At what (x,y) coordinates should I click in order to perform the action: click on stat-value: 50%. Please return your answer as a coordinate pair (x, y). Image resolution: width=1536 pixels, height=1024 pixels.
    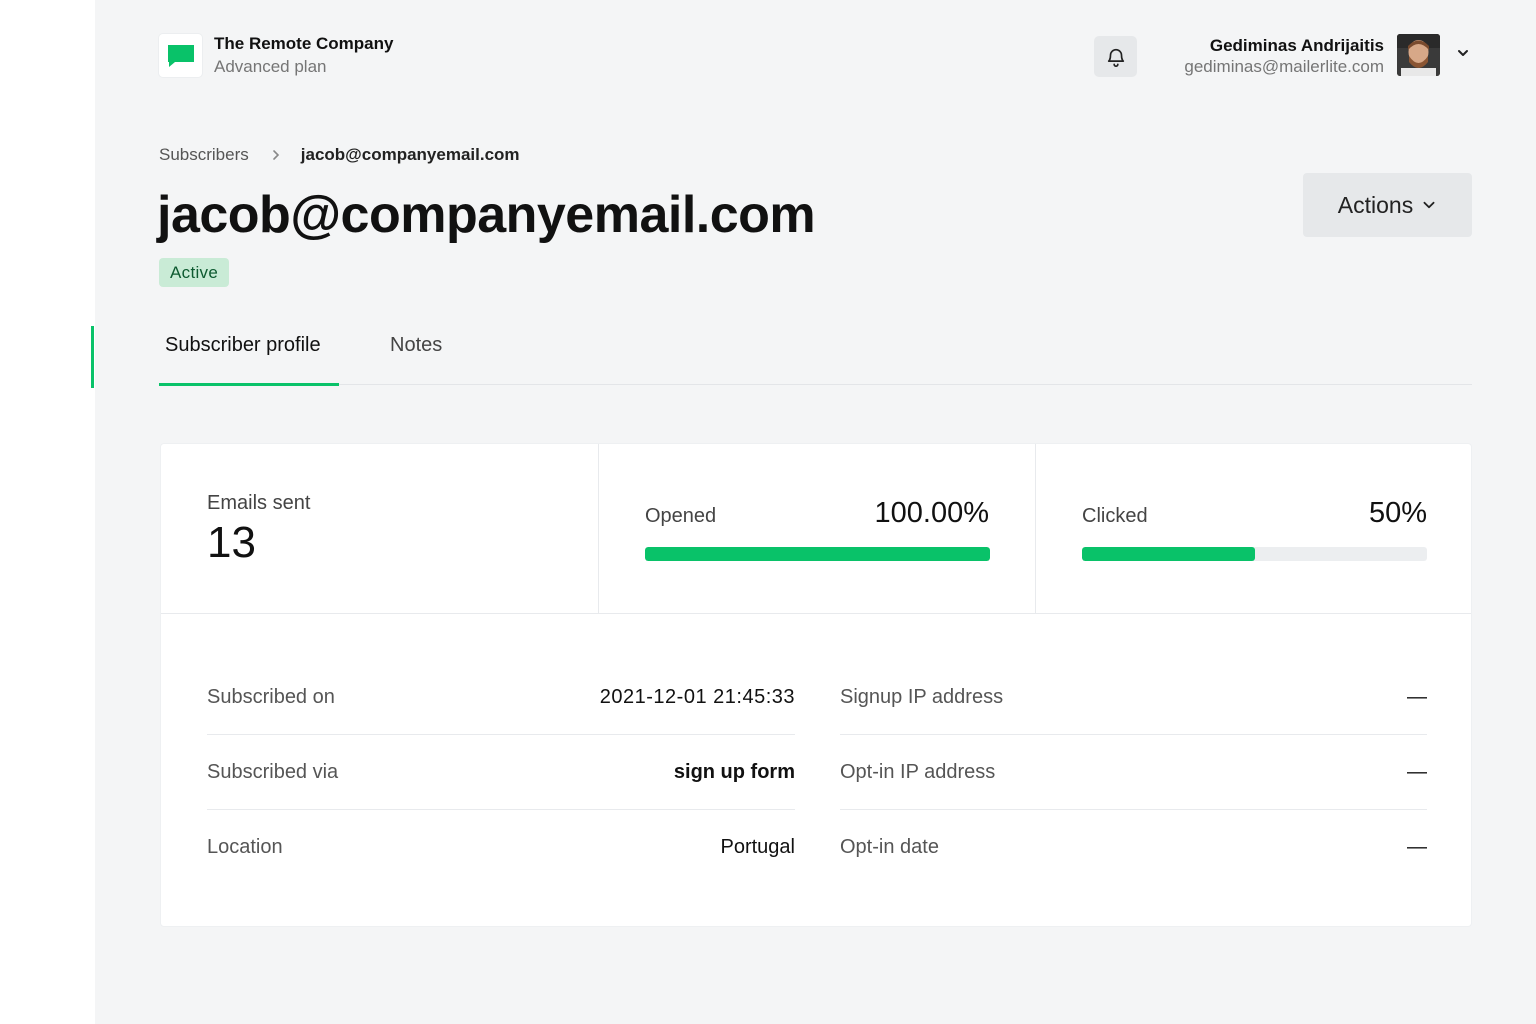
    Looking at the image, I should click on (1397, 513).